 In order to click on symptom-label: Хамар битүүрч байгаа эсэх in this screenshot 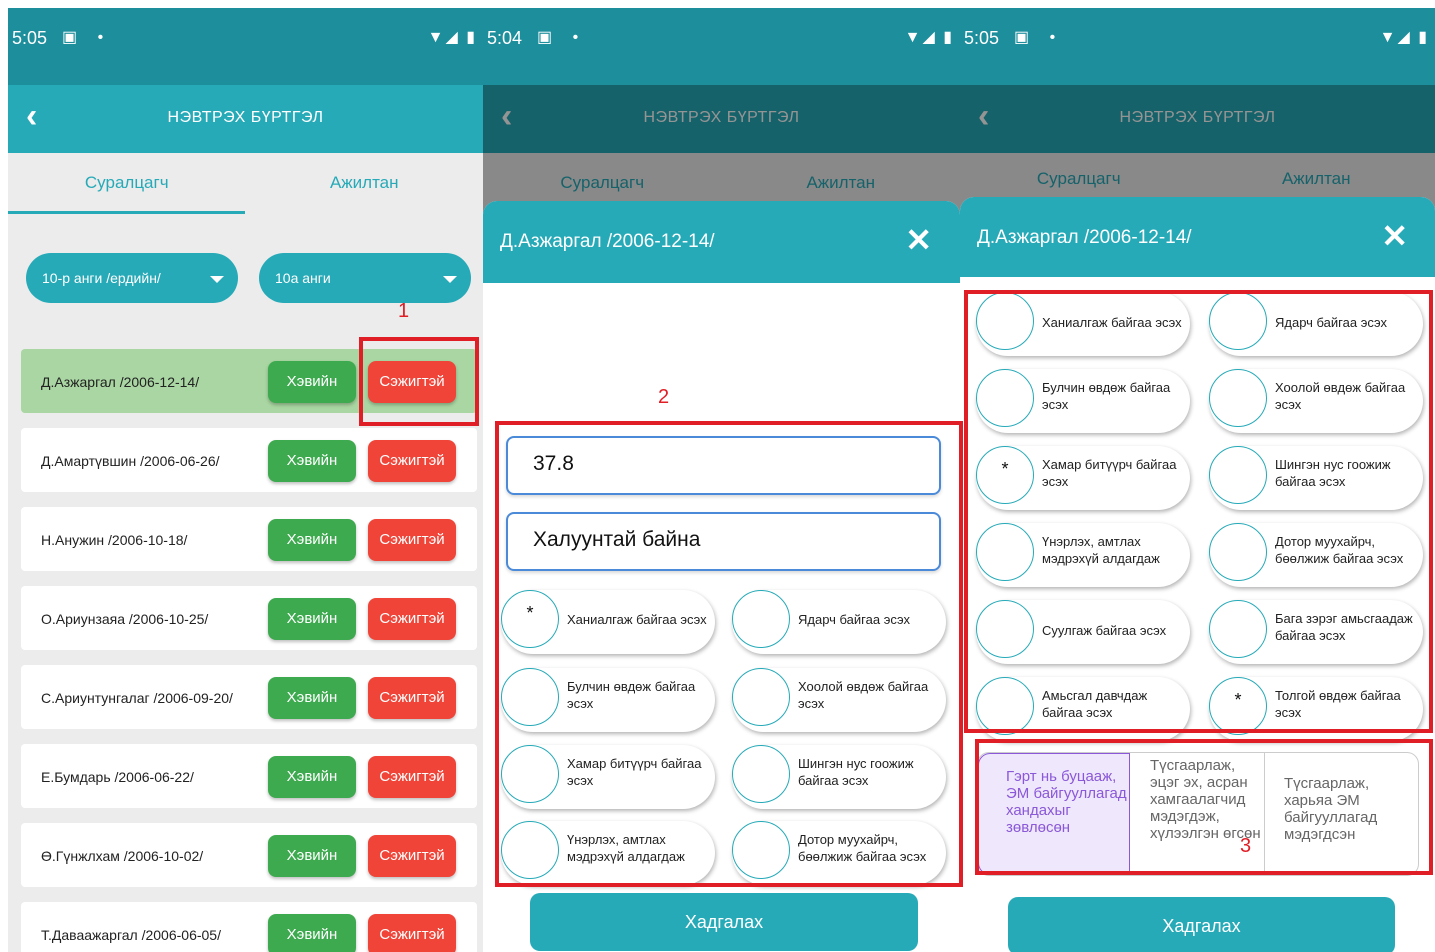, I will do `click(1109, 473)`.